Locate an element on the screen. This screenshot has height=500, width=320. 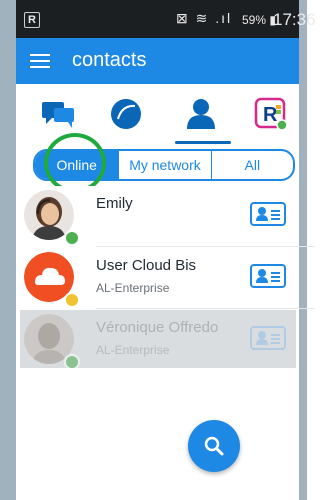
svg-text: R is located at coordinates (270, 115).